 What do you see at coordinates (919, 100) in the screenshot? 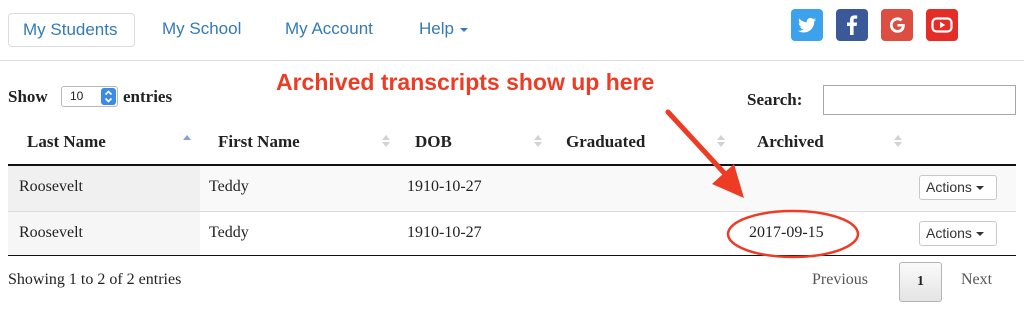
I see `search-input` at bounding box center [919, 100].